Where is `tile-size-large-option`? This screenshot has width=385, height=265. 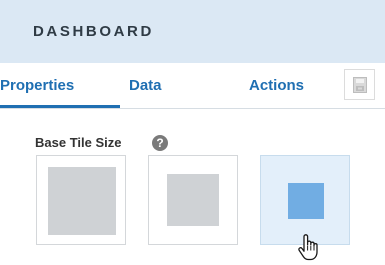
tile-size-large-option is located at coordinates (81, 200).